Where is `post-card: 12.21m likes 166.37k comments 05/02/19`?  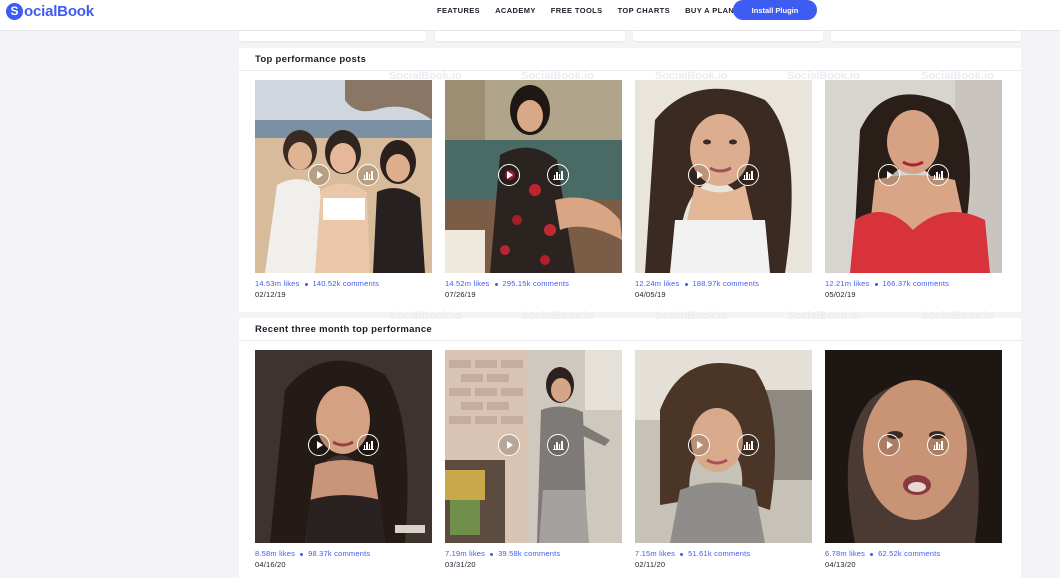
post-card: 12.21m likes 166.37k comments 05/02/19 is located at coordinates (913, 189).